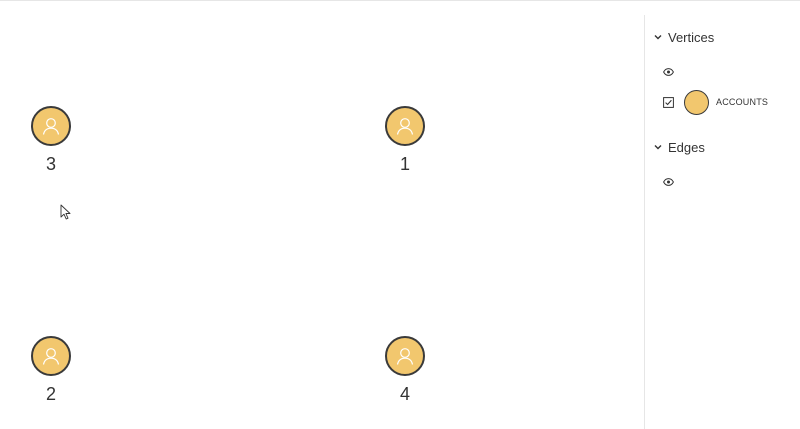 The width and height of the screenshot is (800, 429). I want to click on legend-item-accounts: ACCOUNTS, so click(722, 102).